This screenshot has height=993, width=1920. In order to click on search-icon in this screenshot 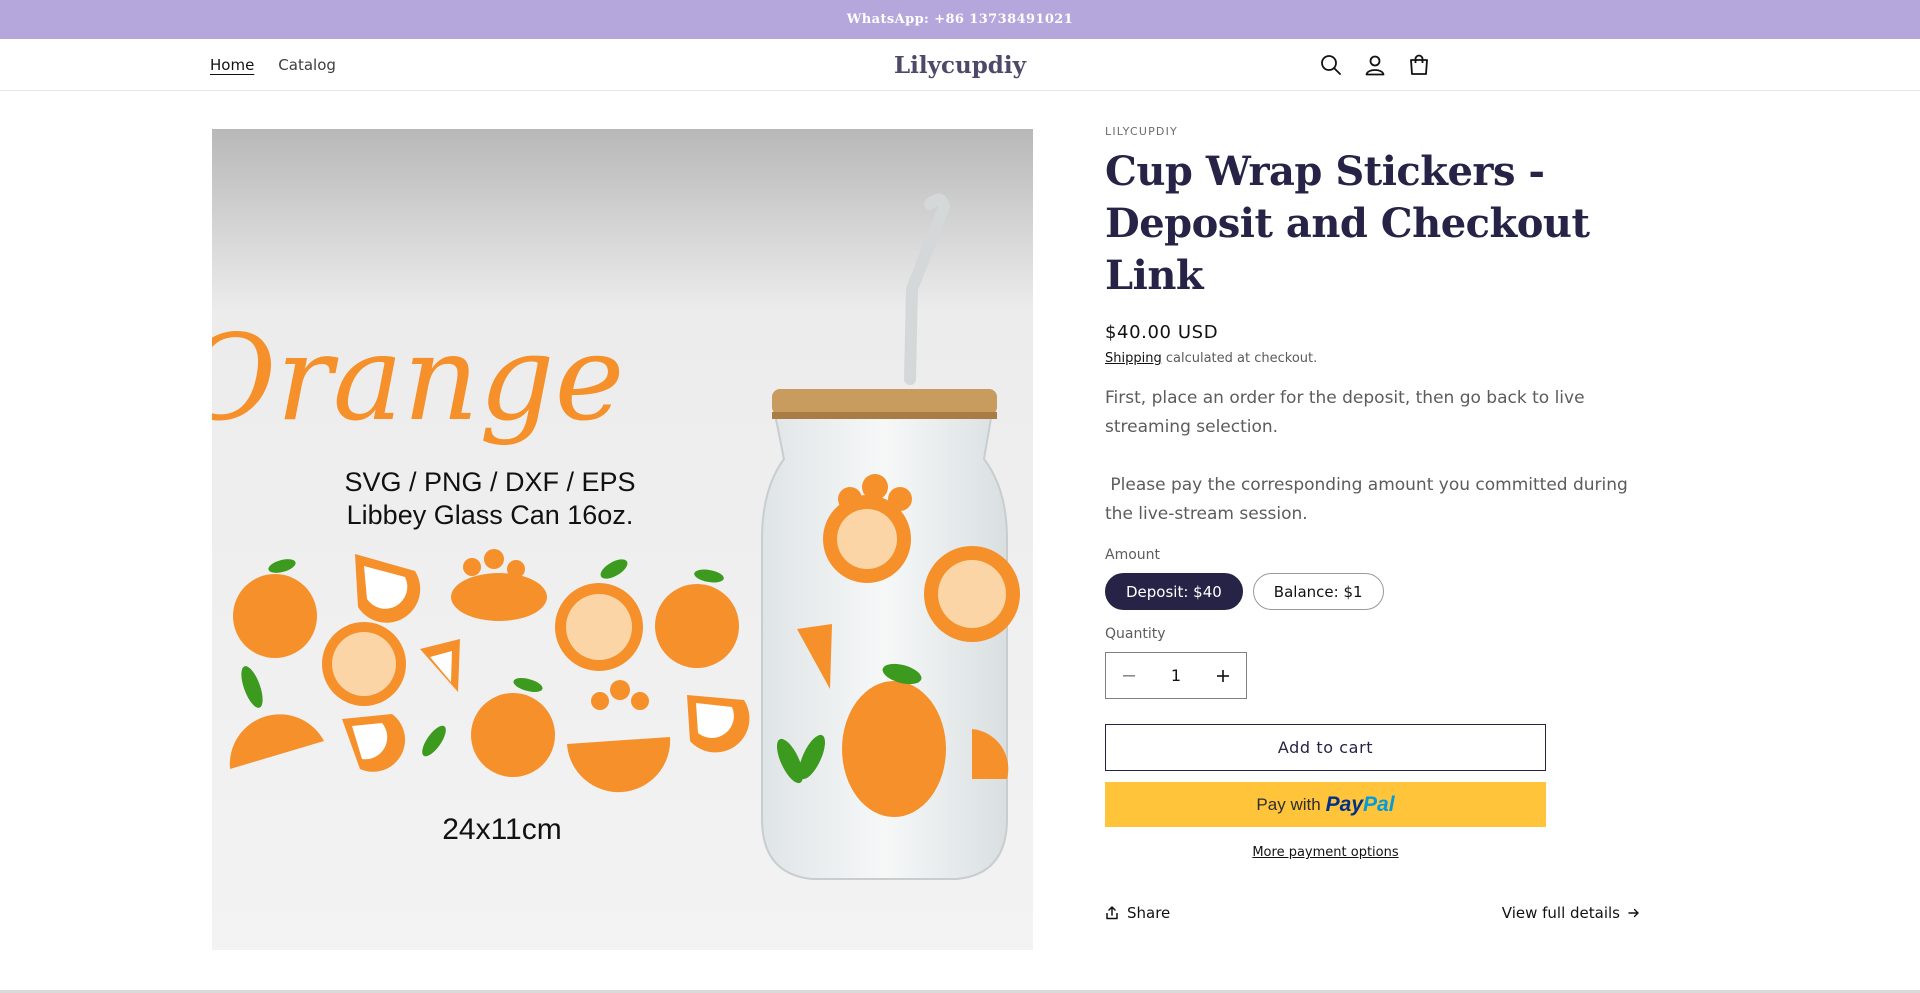, I will do `click(1331, 65)`.